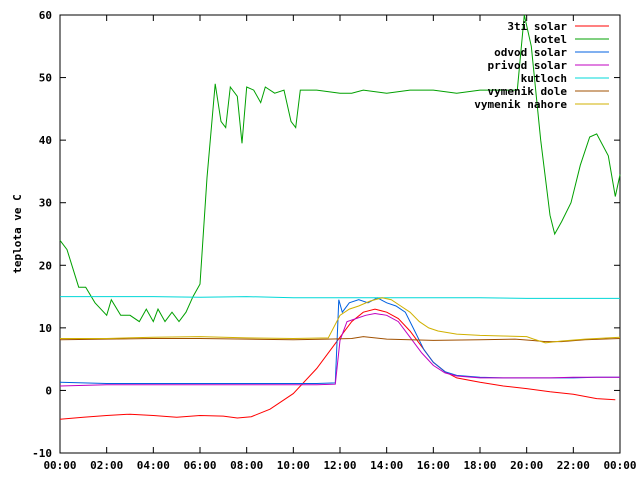  Describe the element at coordinates (199, 465) in the screenshot. I see `x-tick-label: 06:00` at that location.